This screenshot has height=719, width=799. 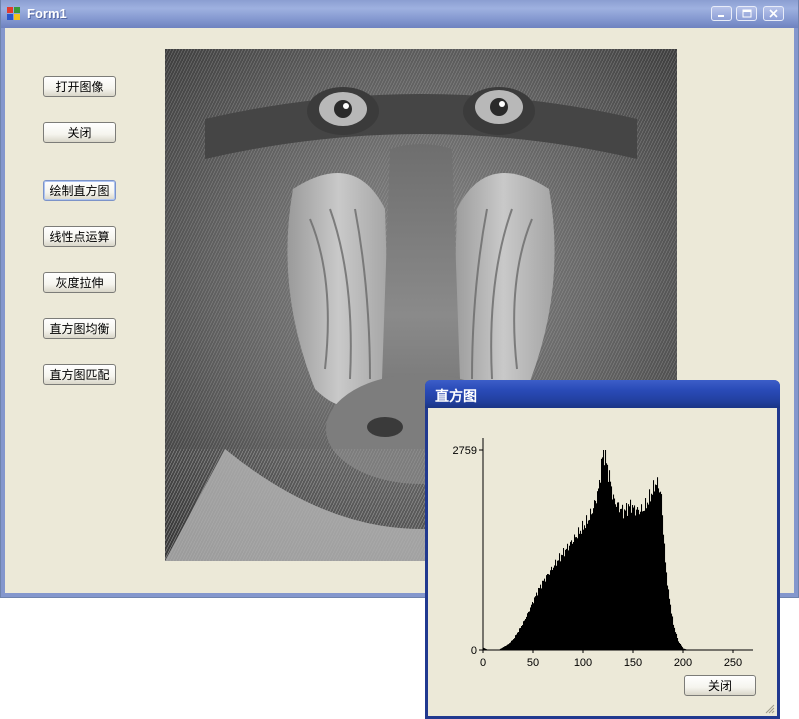 I want to click on maximize-button, so click(x=746, y=13).